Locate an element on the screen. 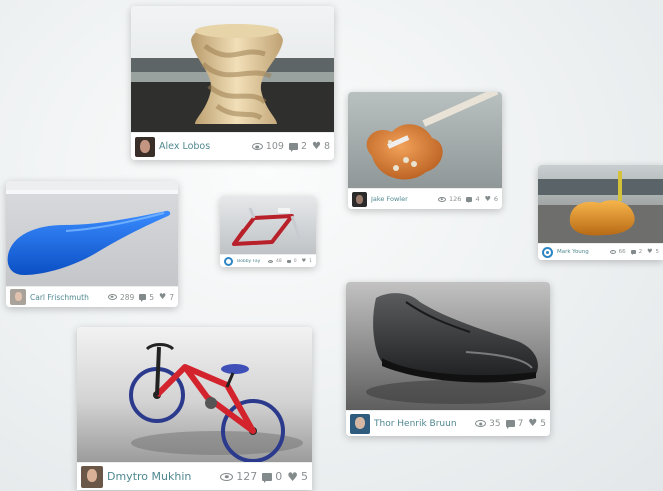 This screenshot has height=491, width=663. views-stat: 289 is located at coordinates (120, 297).